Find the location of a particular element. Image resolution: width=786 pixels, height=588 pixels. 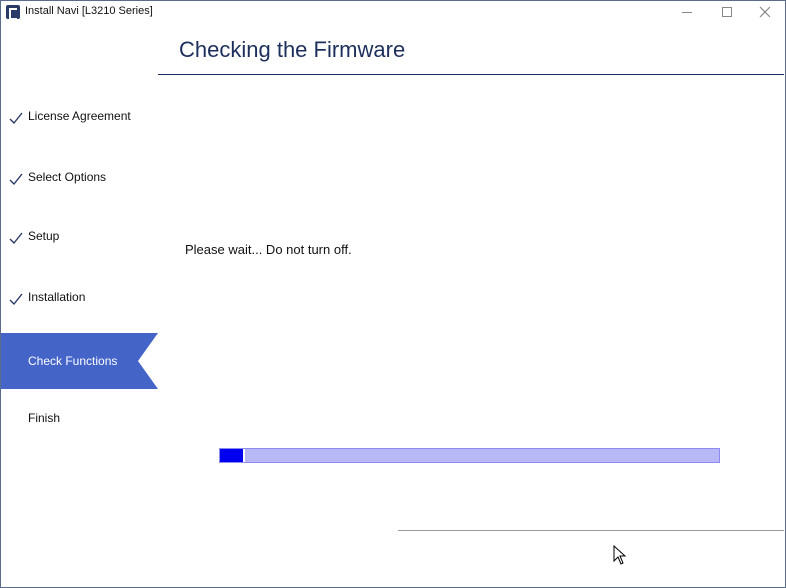

step-license-agreement: License Agreement is located at coordinates (79, 115).